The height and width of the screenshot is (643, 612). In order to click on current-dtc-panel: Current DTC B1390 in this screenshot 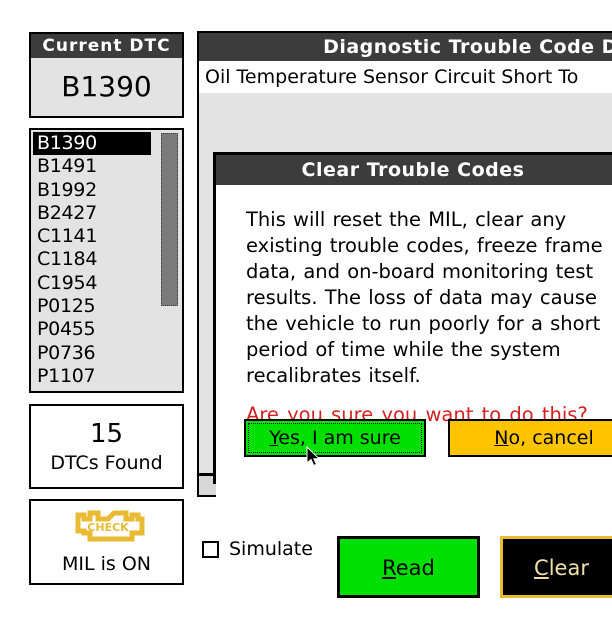, I will do `click(106, 75)`.